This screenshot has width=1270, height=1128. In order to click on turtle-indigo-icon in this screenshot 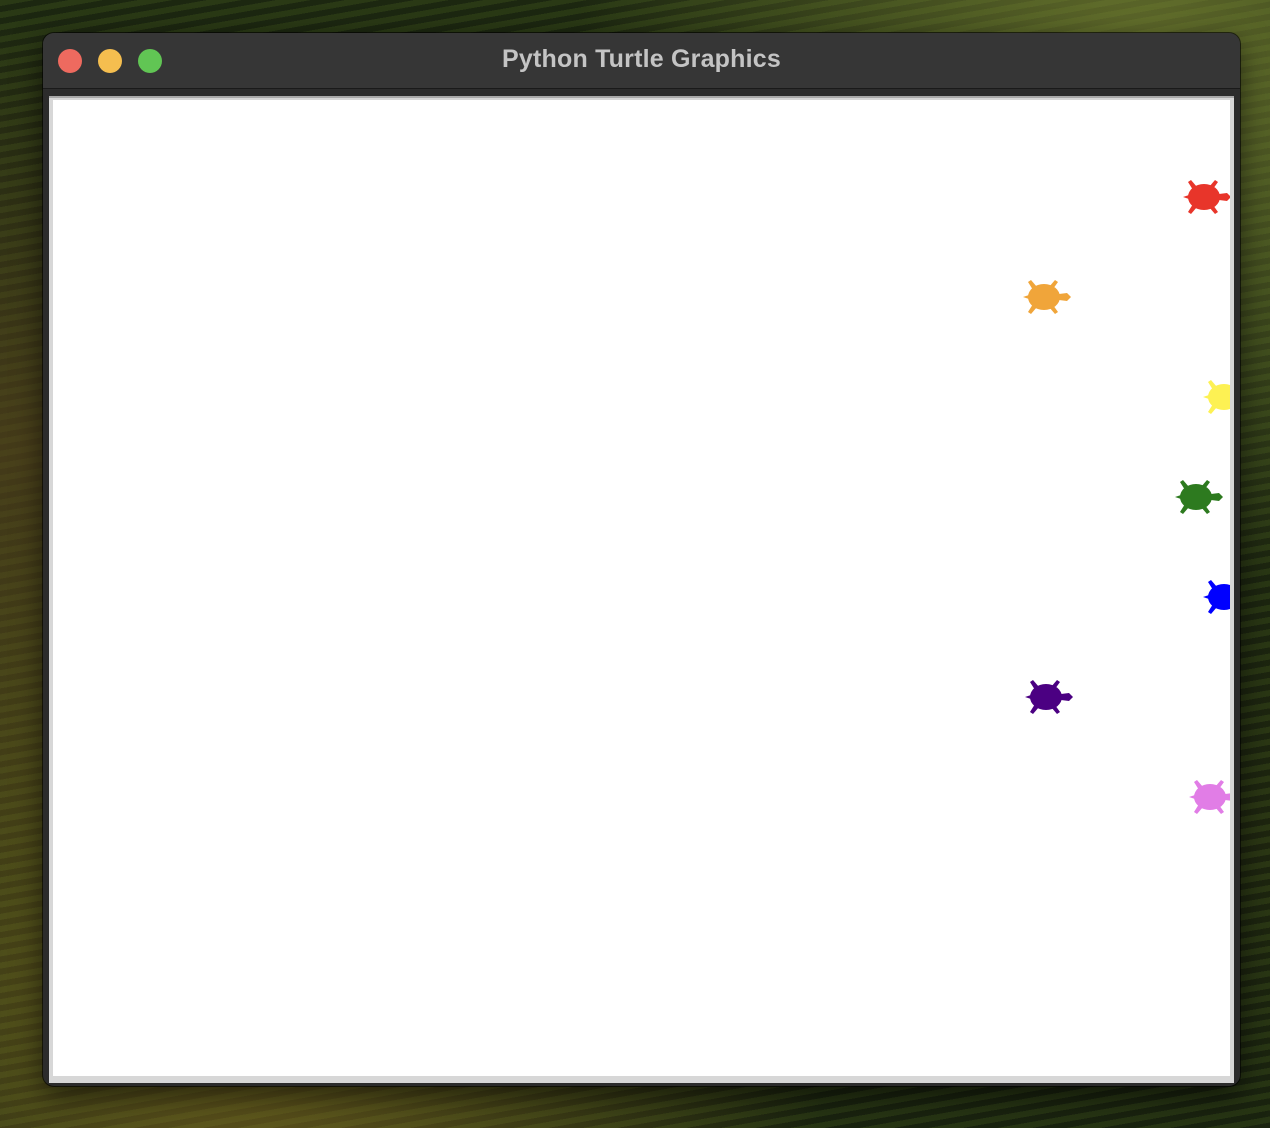, I will do `click(1049, 697)`.